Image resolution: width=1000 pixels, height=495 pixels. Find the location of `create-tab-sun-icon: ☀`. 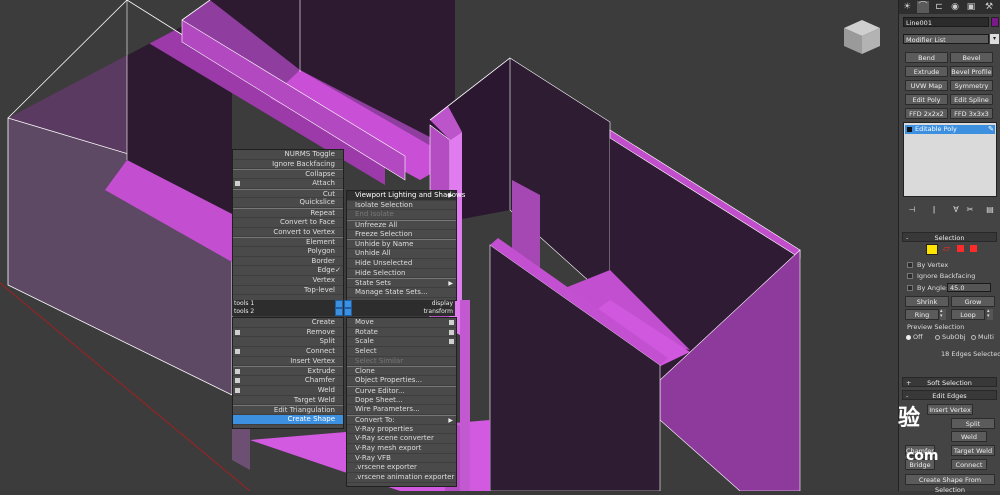

create-tab-sun-icon: ☀ is located at coordinates (907, 7).